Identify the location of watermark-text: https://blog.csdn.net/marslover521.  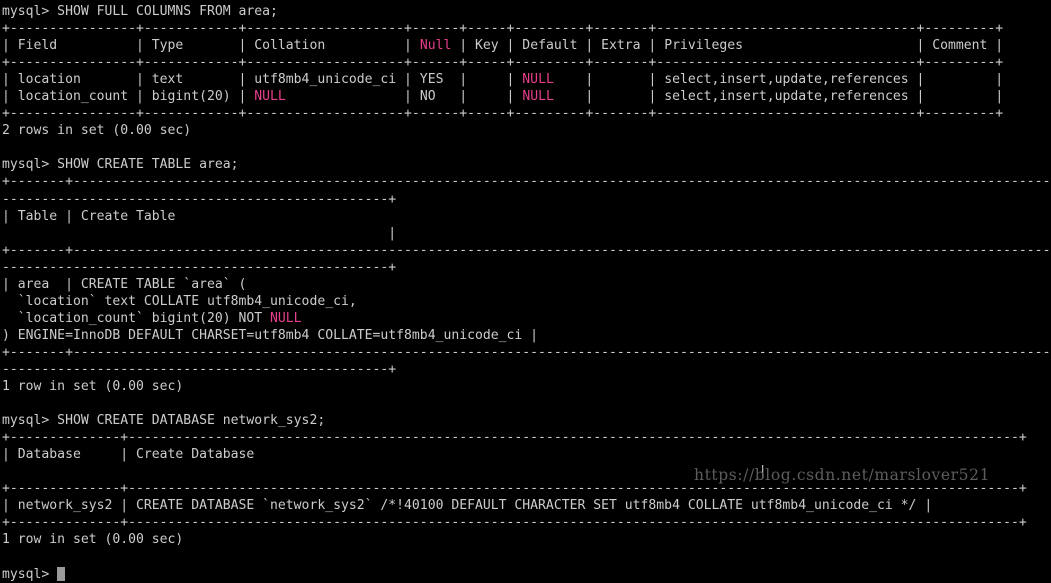
(842, 475).